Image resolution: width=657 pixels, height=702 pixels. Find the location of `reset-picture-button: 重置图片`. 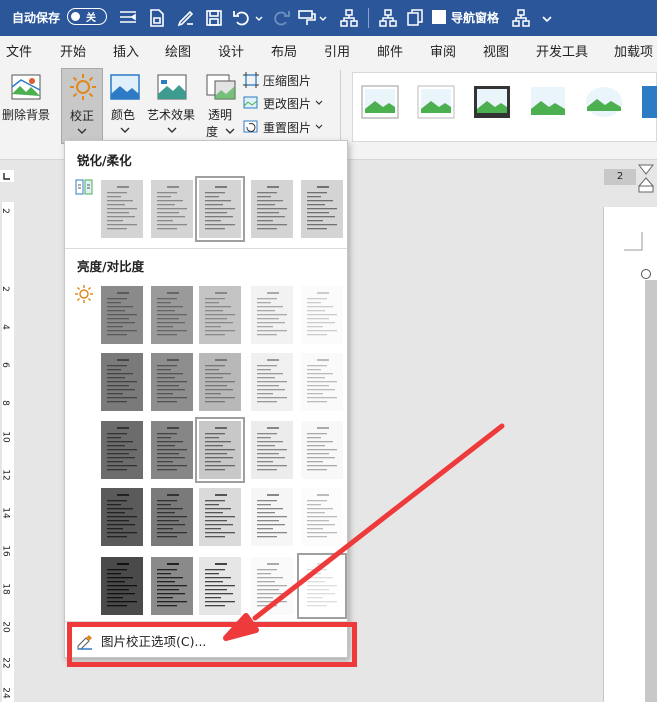

reset-picture-button: 重置图片 is located at coordinates (284, 128).